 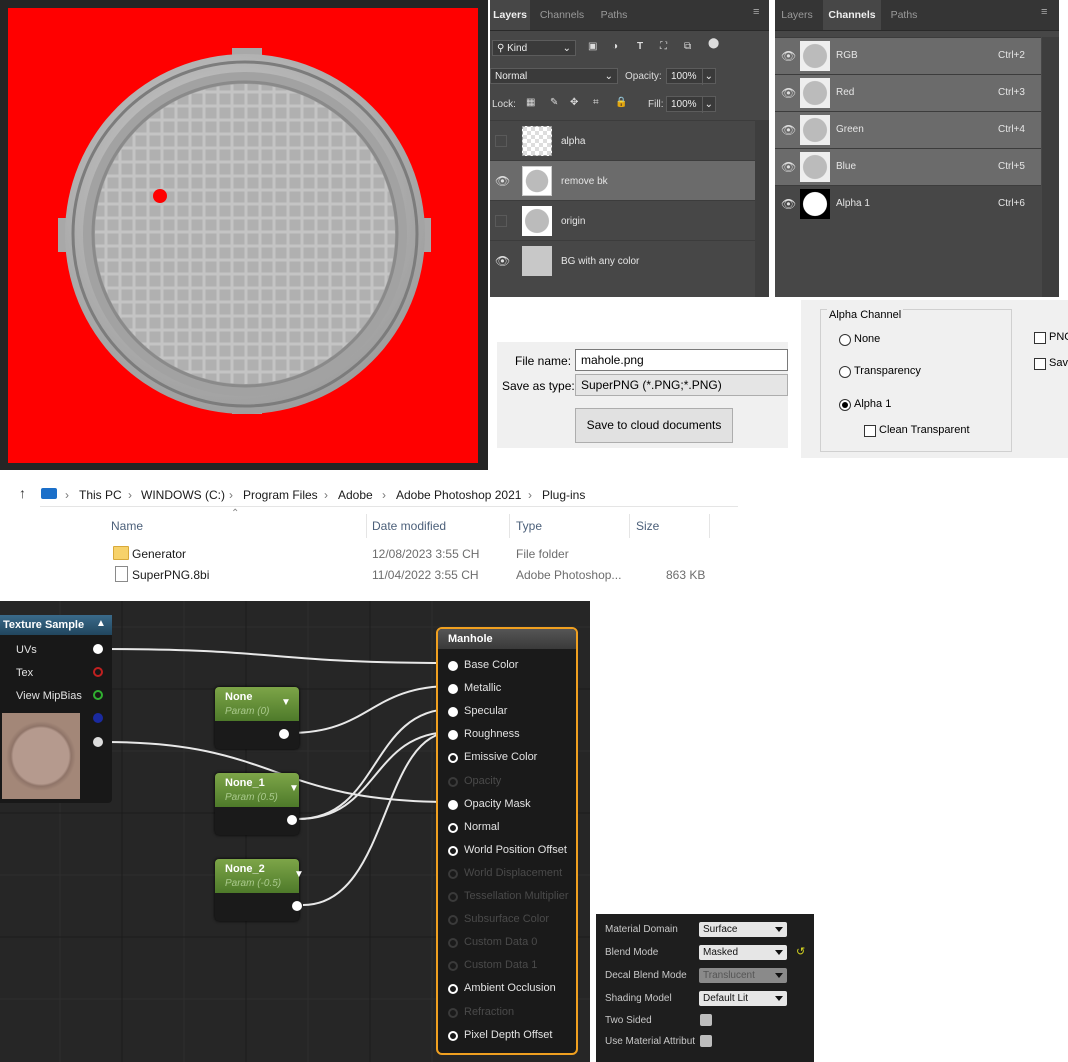 What do you see at coordinates (622, 180) in the screenshot?
I see `layer-row-remove-bk: 👁 remove bk` at bounding box center [622, 180].